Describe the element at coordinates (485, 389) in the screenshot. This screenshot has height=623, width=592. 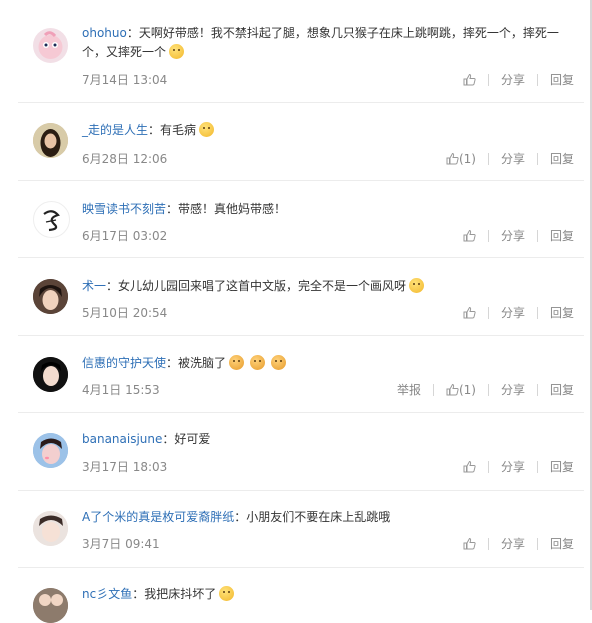
I see `comment-actions: 举报 (1) 分享 回复` at that location.